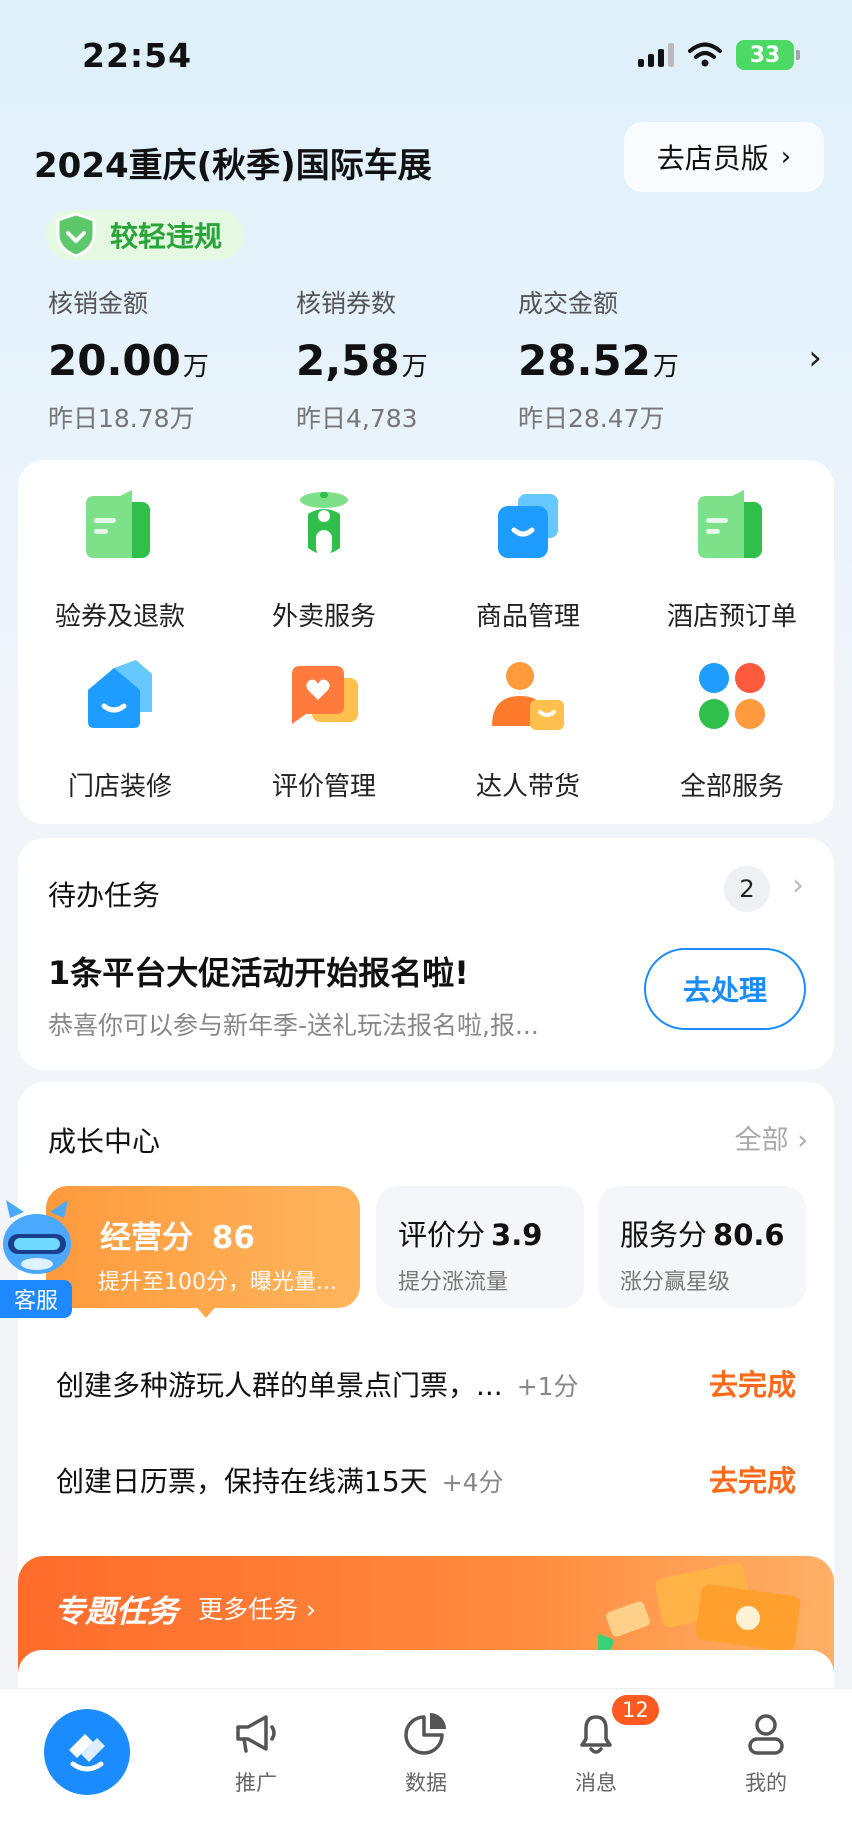 The width and height of the screenshot is (852, 1846). What do you see at coordinates (725, 989) in the screenshot?
I see `todo-process-button: 去处理` at bounding box center [725, 989].